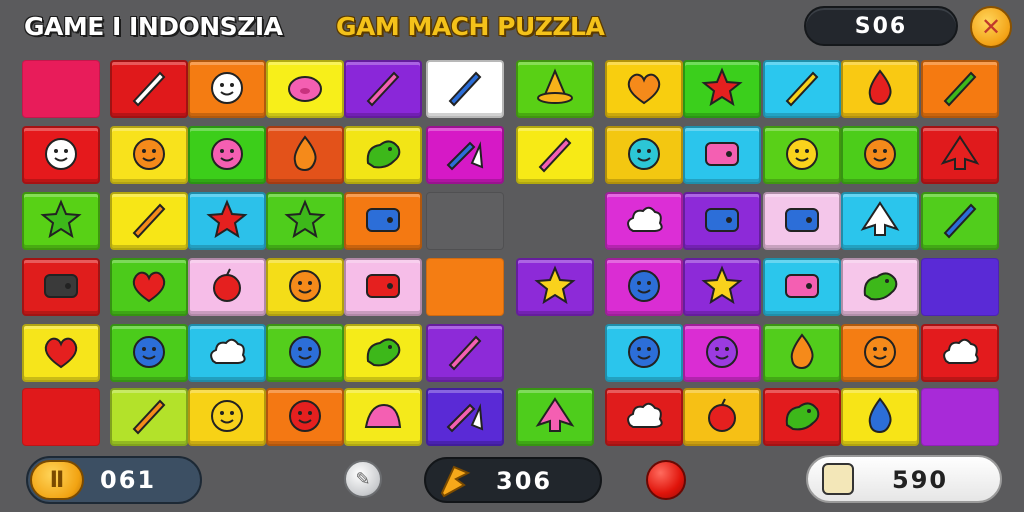  I want to click on pig-icon, so click(305, 89).